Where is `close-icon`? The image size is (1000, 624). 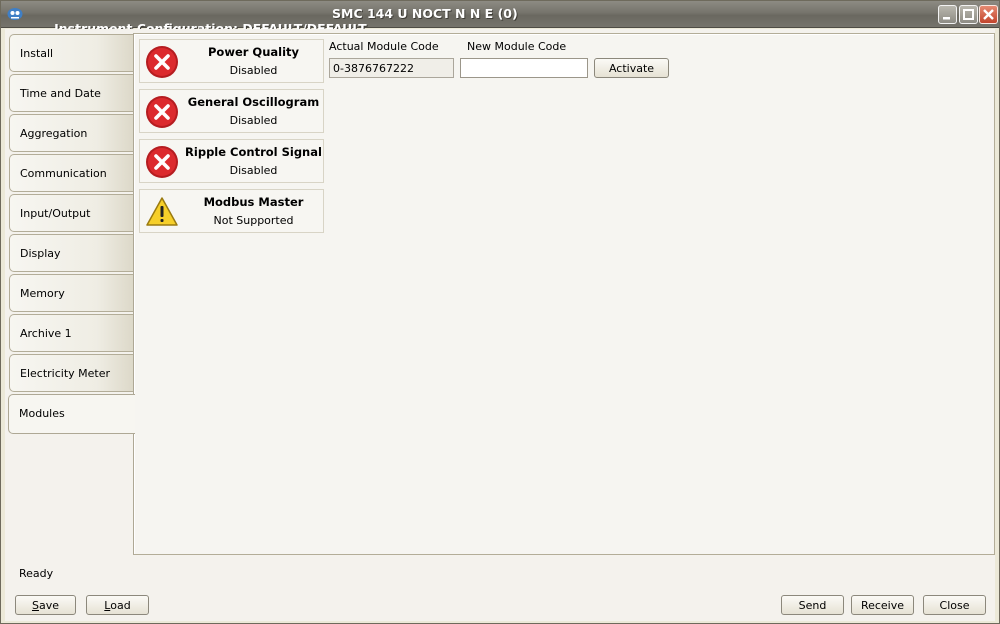
close-icon is located at coordinates (988, 14).